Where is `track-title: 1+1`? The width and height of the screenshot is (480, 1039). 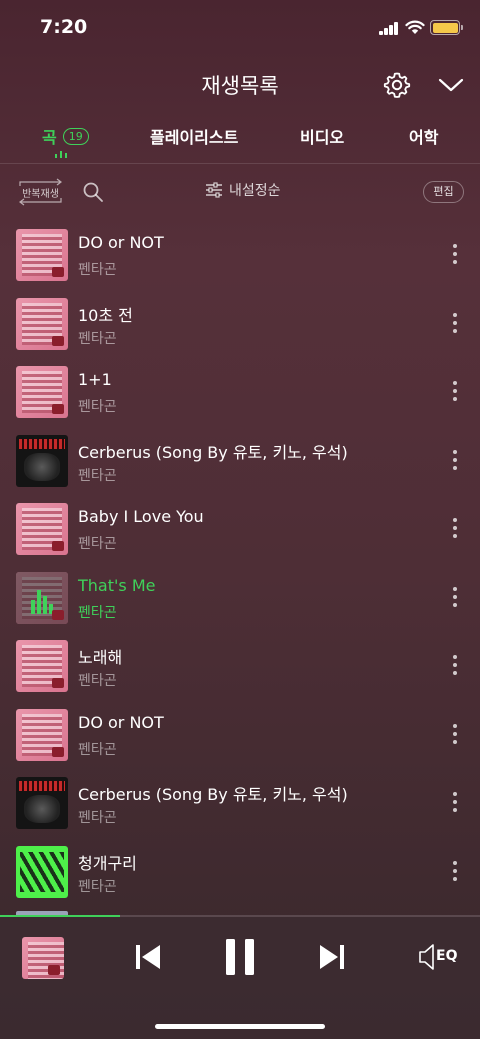 track-title: 1+1 is located at coordinates (95, 379).